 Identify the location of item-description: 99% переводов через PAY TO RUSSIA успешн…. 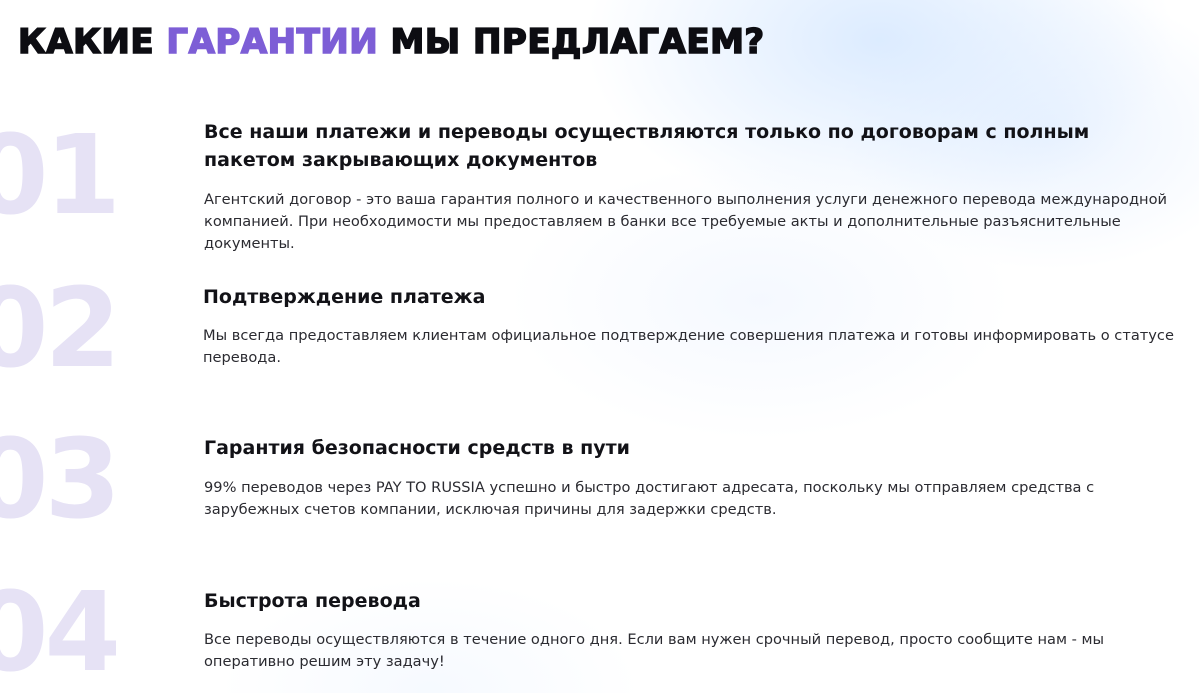
(649, 498).